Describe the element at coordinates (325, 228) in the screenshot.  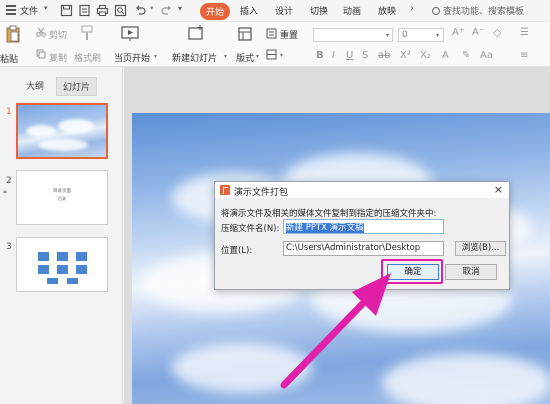
I see `file-name-value: 新建 PPTX 演示文稿` at that location.